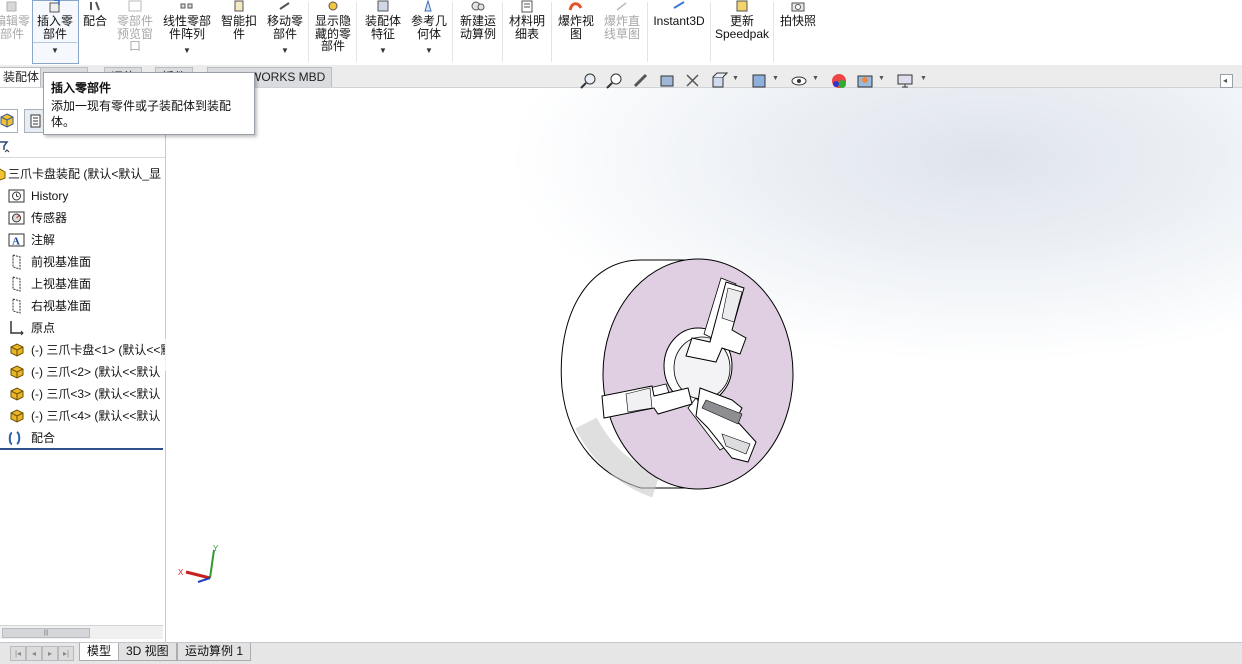  What do you see at coordinates (3, 174) in the screenshot?
I see `assembly-icon` at bounding box center [3, 174].